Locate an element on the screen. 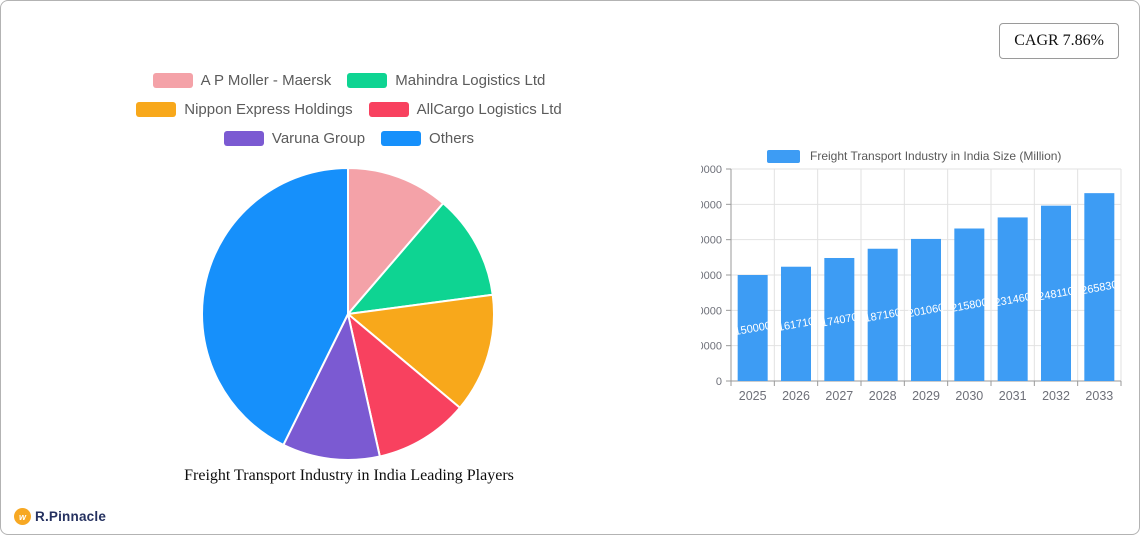 This screenshot has height=535, width=1140. pie-legend-row: Varuna Group Others is located at coordinates (348, 138).